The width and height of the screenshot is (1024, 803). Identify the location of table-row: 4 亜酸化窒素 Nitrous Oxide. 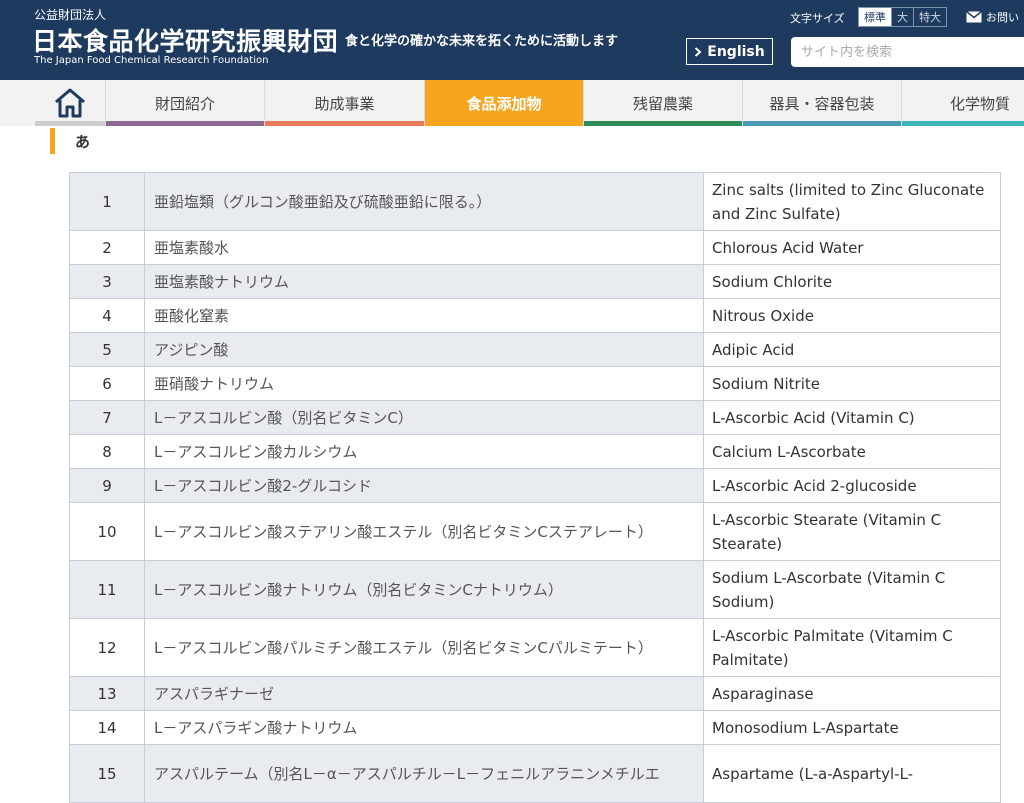
(535, 315).